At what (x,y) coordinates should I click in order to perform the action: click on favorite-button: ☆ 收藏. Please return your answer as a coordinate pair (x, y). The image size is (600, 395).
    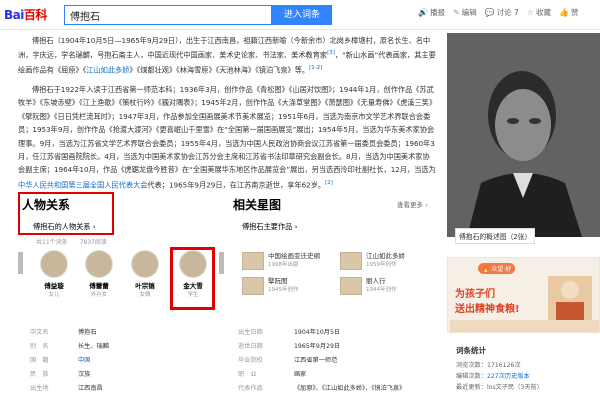
    Looking at the image, I should click on (539, 12).